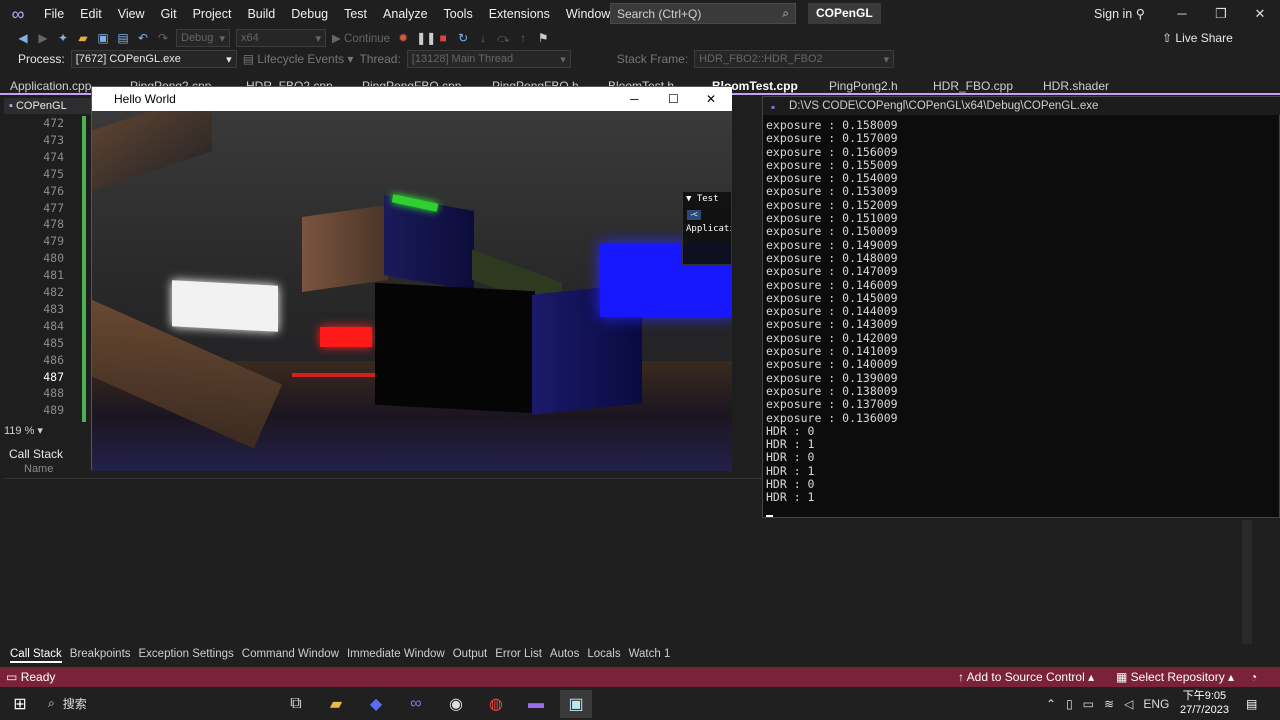 Image resolution: width=1280 pixels, height=720 pixels. I want to click on wifi-icon: ≋, so click(1109, 704).